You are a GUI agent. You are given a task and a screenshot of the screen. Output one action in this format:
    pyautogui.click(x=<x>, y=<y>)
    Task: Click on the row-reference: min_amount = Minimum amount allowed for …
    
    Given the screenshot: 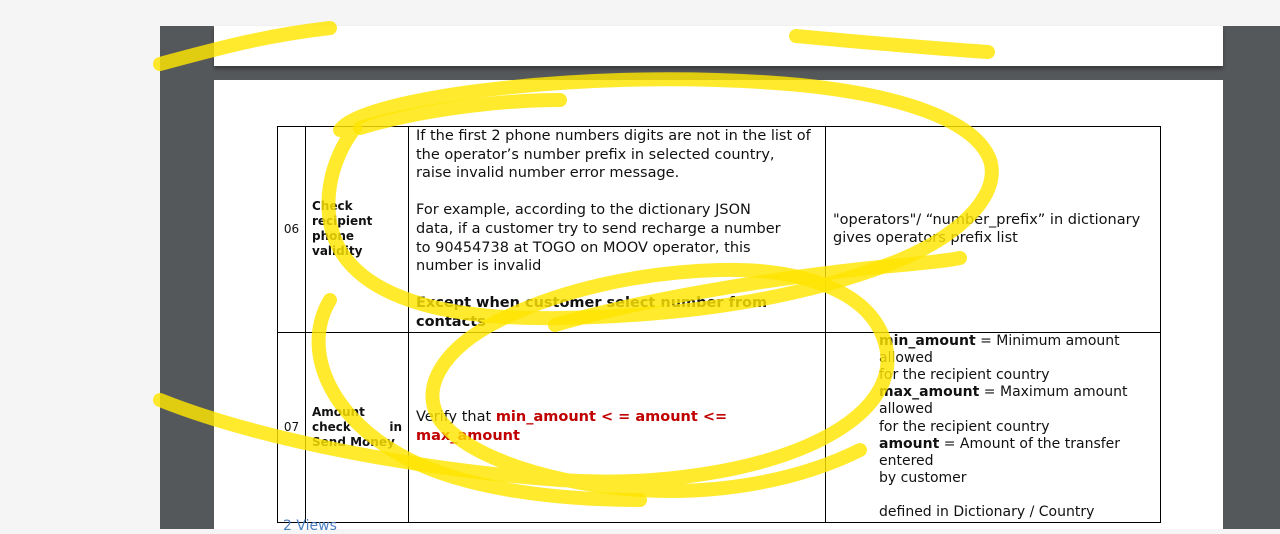 What is the action you would take?
    pyautogui.click(x=993, y=427)
    